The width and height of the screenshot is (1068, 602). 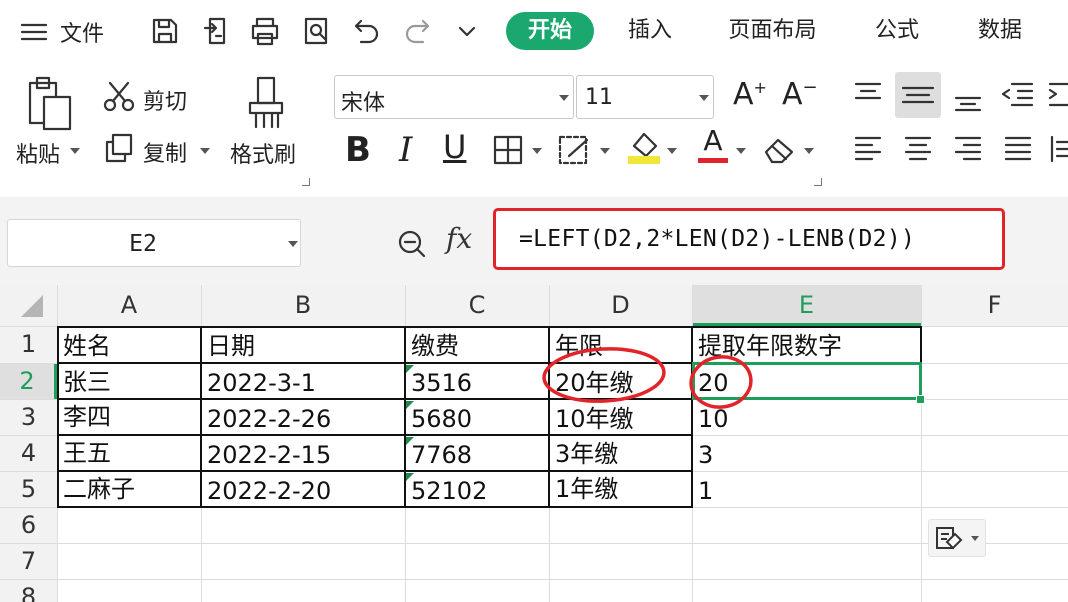 What do you see at coordinates (477, 345) in the screenshot?
I see `cell-c1: 缴费` at bounding box center [477, 345].